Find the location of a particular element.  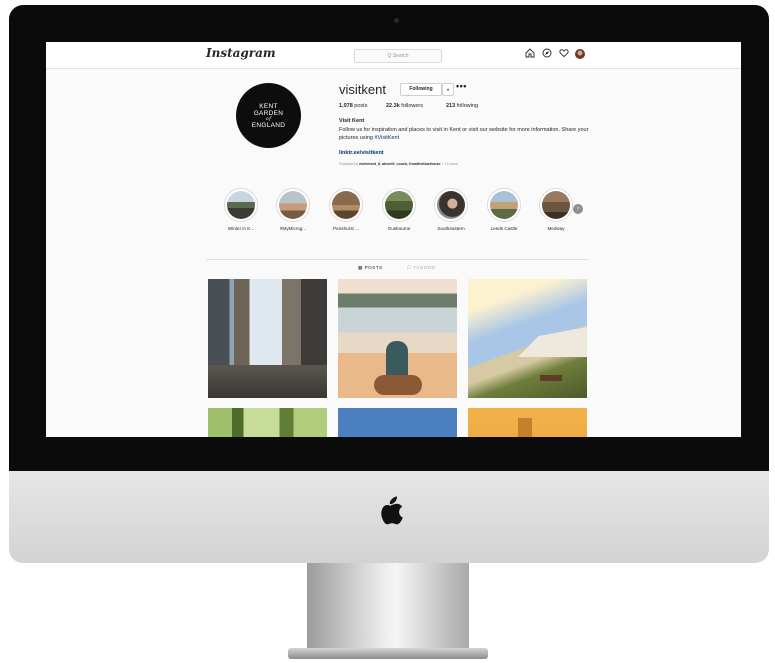

explore-icon is located at coordinates (547, 54).